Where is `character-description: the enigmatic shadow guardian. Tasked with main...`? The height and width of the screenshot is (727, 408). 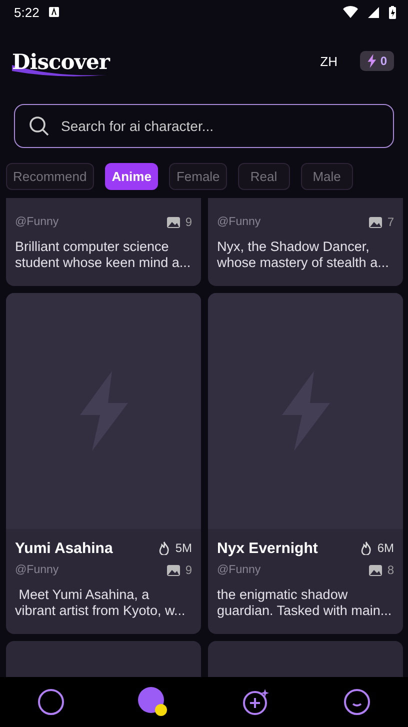
character-description: the enigmatic shadow guardian. Tasked with main... is located at coordinates (304, 603).